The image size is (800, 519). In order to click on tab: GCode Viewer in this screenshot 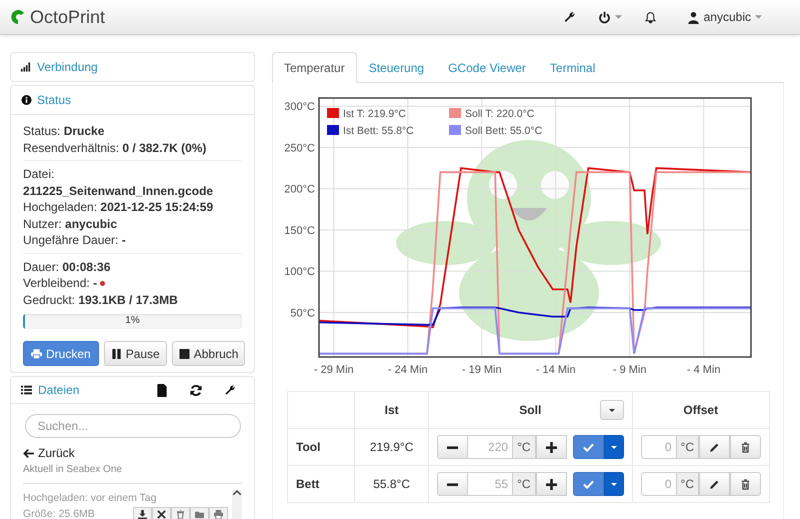, I will do `click(487, 67)`.